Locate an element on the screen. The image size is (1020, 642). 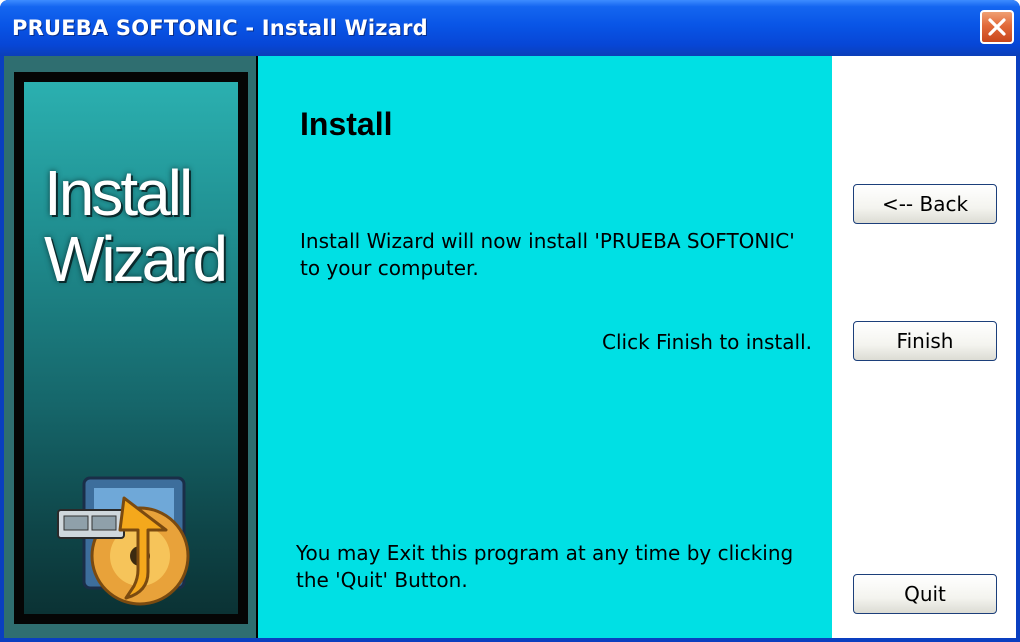
close-button is located at coordinates (997, 27).